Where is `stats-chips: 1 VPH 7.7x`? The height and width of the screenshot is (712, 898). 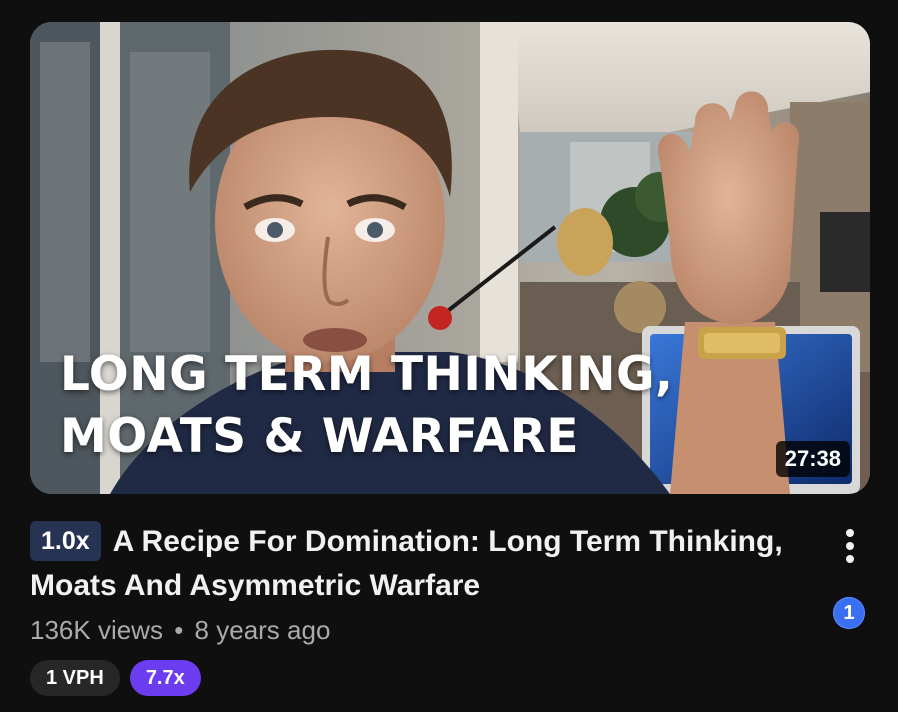 stats-chips: 1 VPH 7.7x is located at coordinates (115, 678).